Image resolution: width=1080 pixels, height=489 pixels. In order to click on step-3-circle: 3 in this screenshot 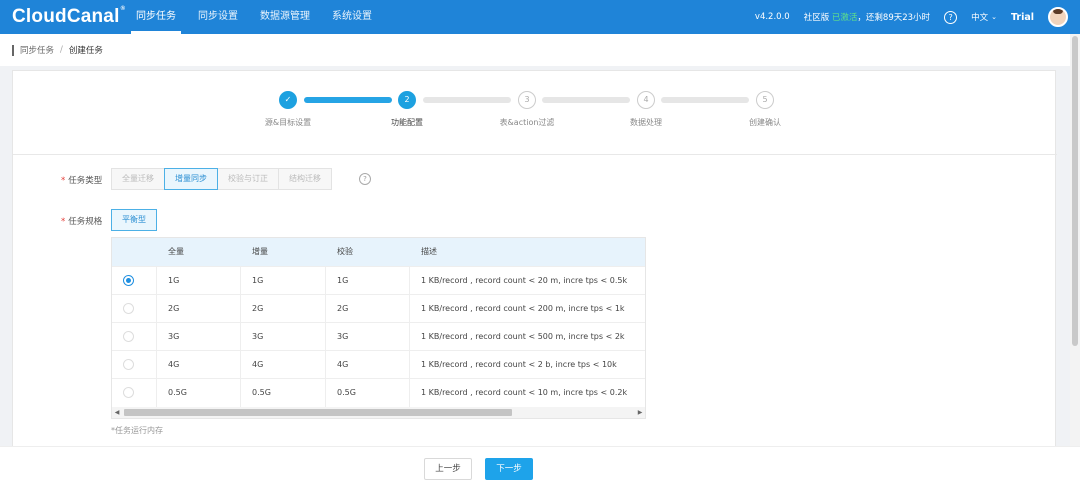, I will do `click(527, 100)`.